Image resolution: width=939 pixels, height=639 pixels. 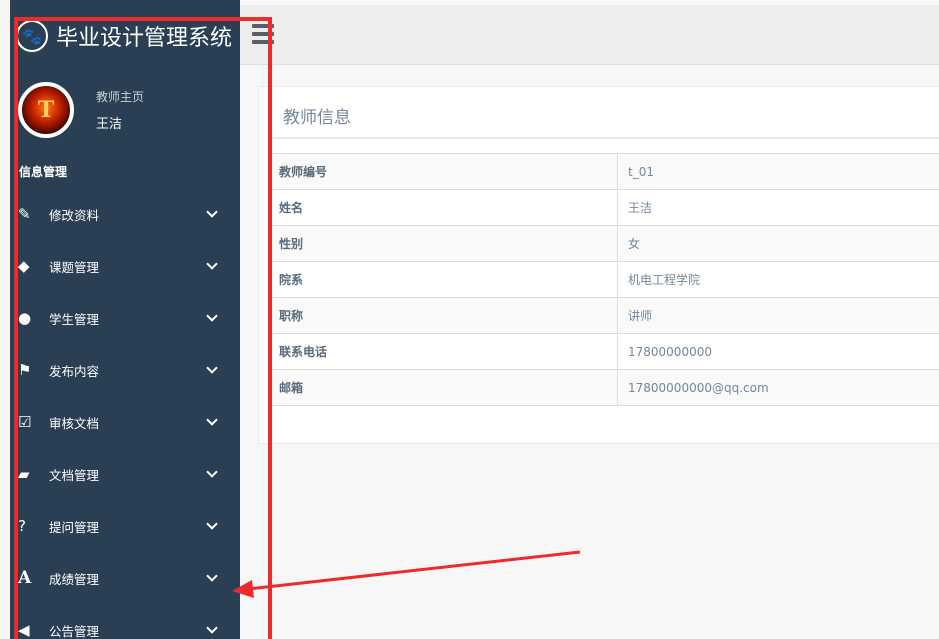 I want to click on table-row: 职称 讲师, so click(x=603, y=315).